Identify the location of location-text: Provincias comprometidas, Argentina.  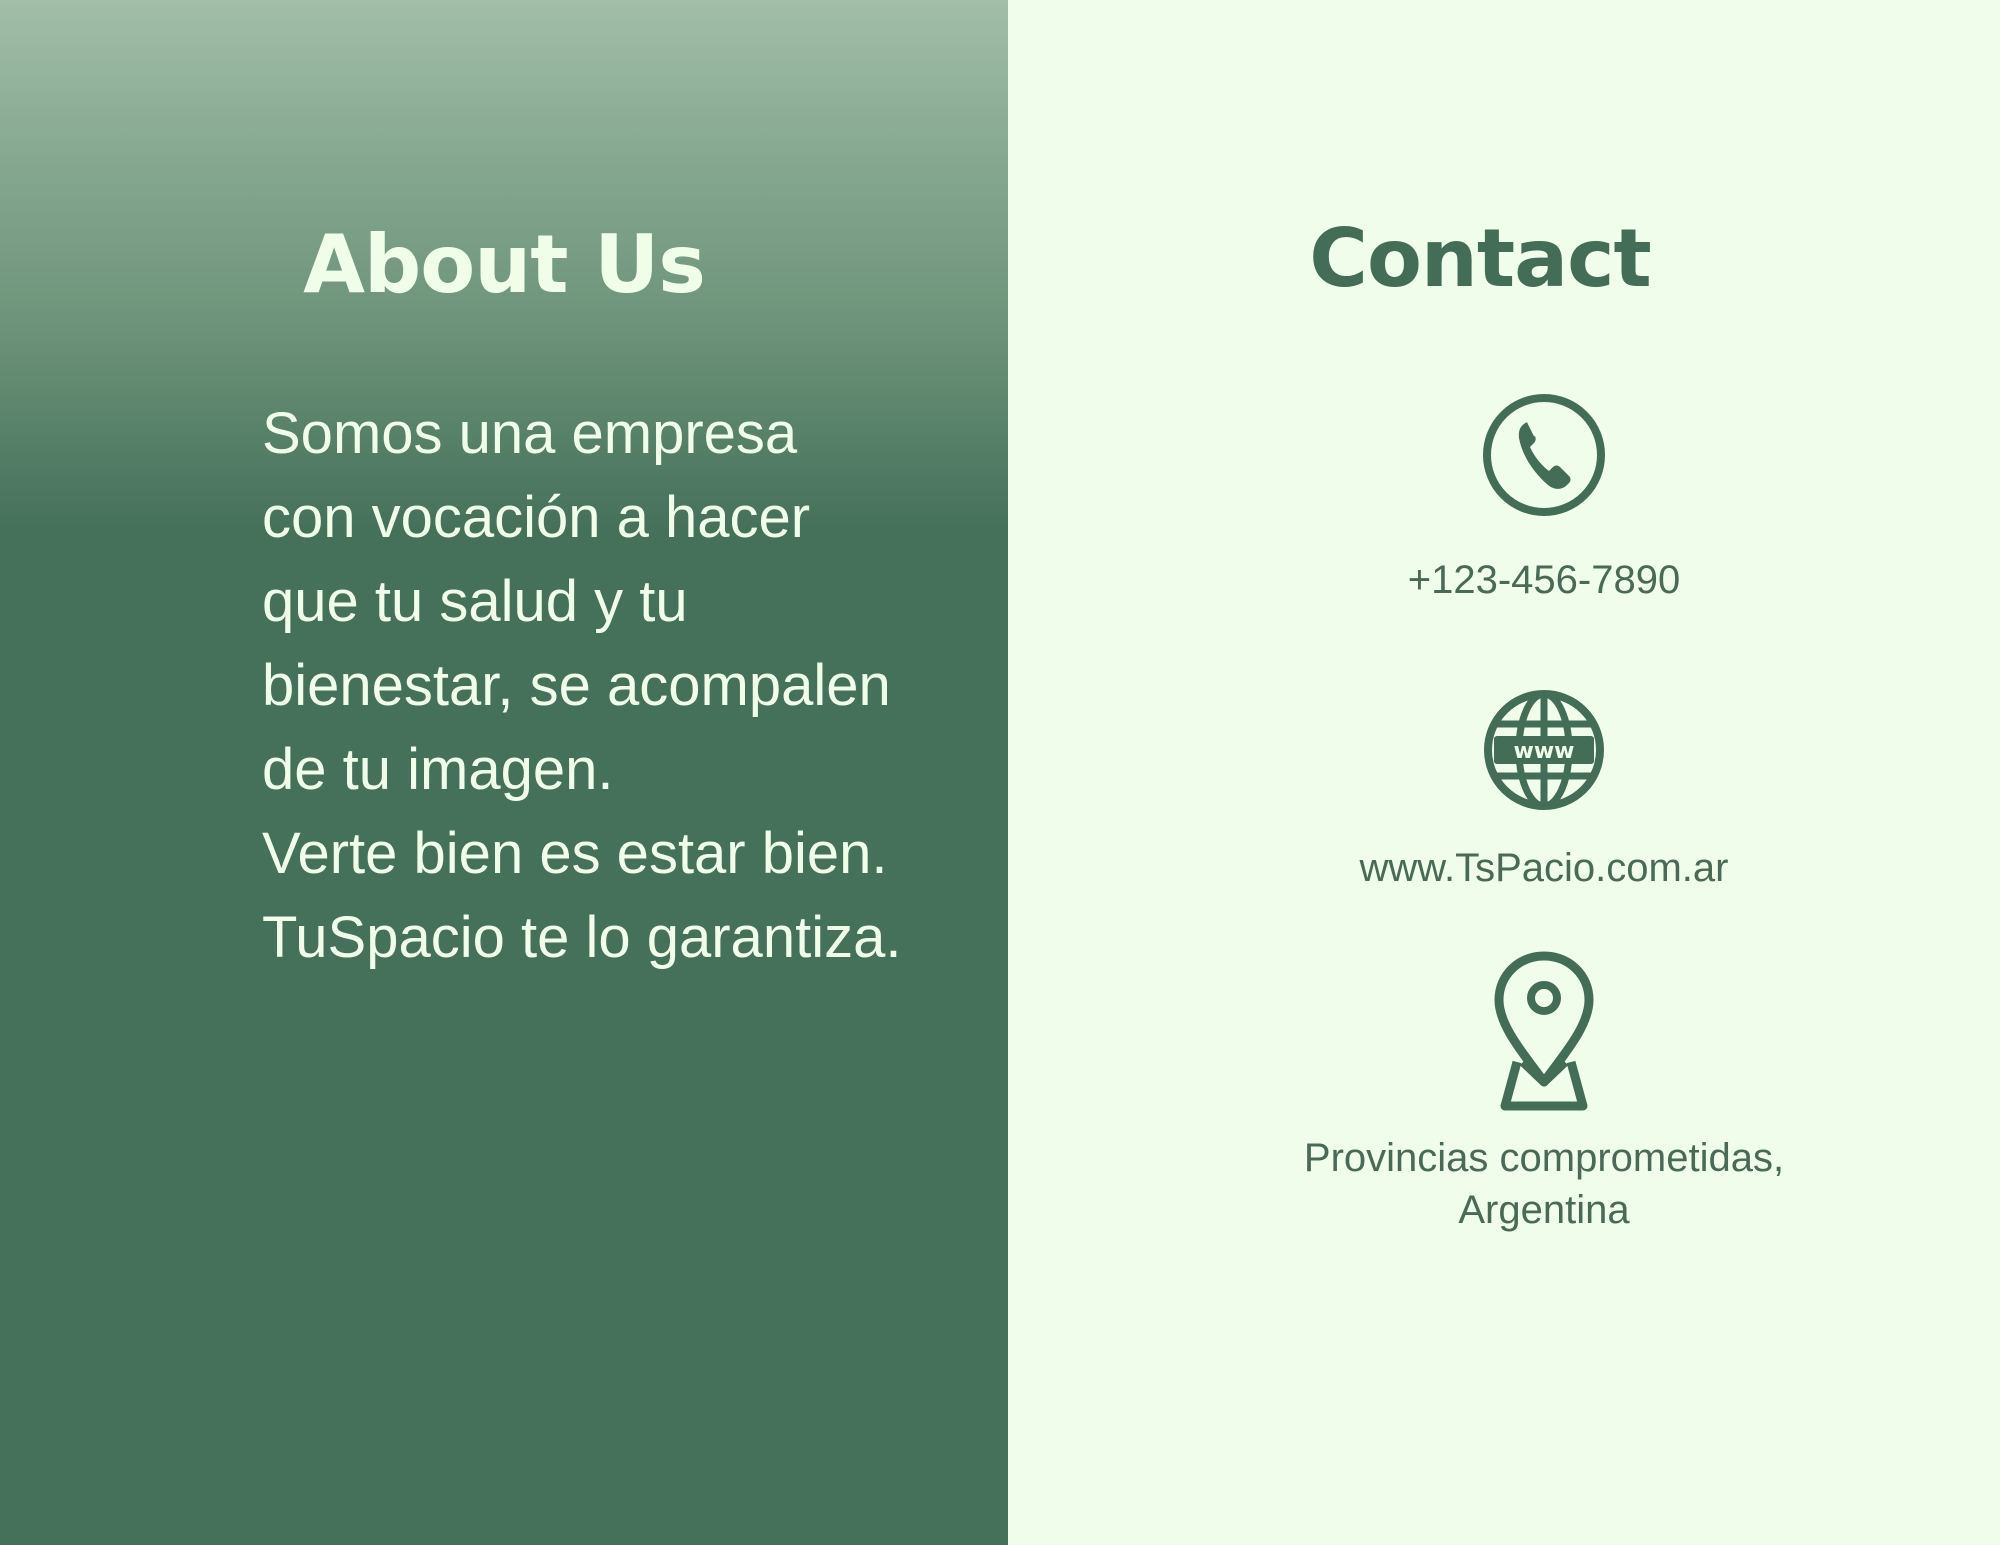
(1544, 1184).